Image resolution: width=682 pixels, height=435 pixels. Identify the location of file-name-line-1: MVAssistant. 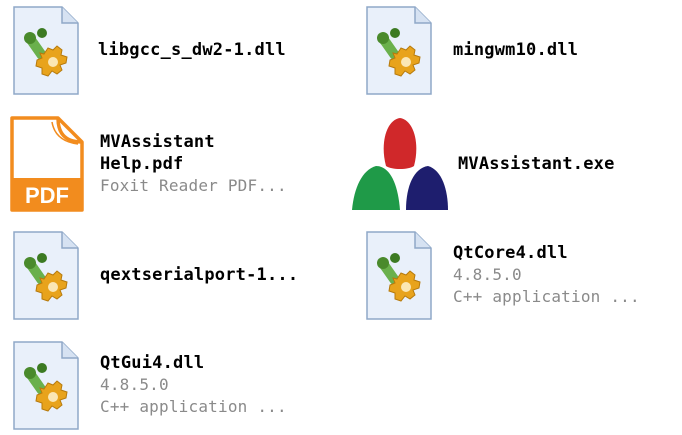
(157, 142).